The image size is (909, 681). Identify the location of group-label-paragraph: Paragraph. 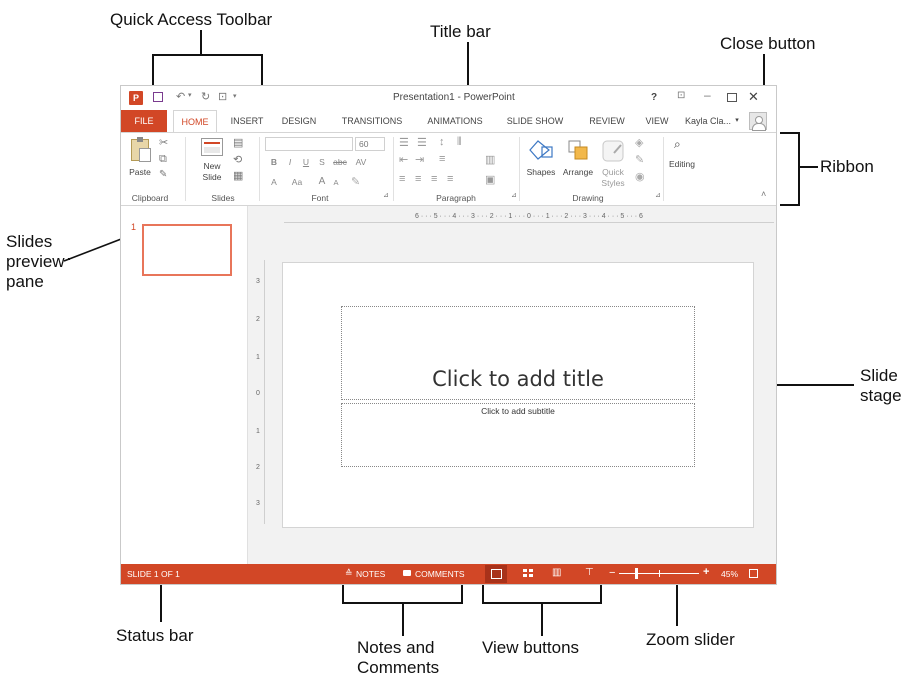
(456, 198).